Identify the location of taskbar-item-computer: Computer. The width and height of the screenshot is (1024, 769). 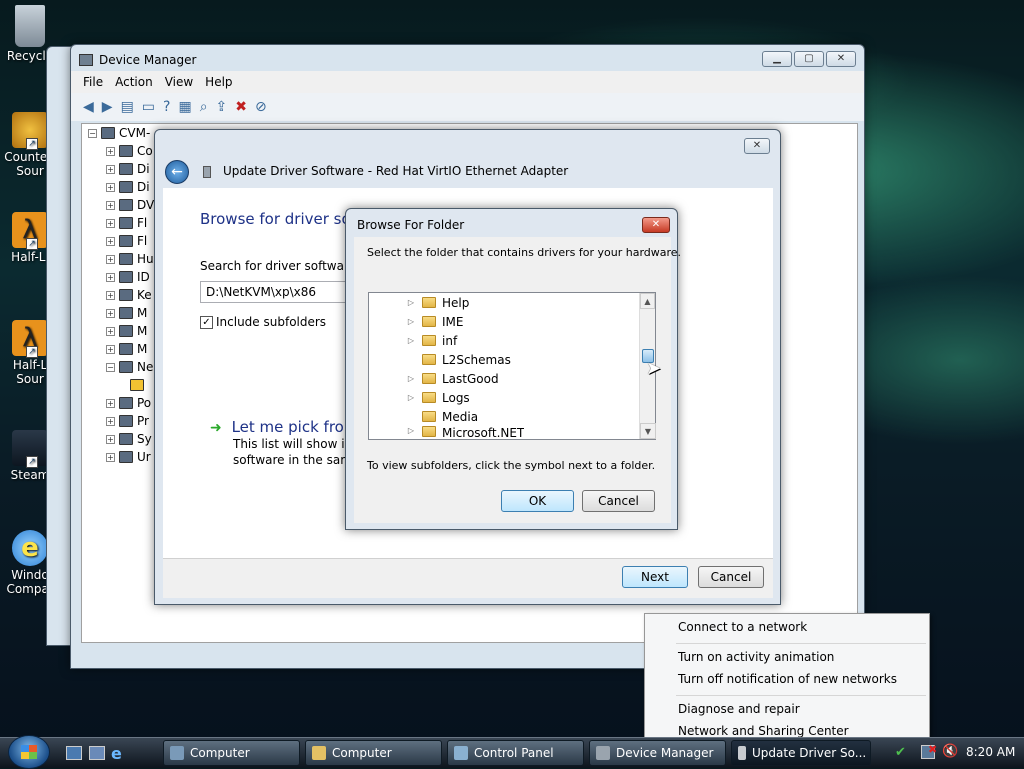
(231, 753).